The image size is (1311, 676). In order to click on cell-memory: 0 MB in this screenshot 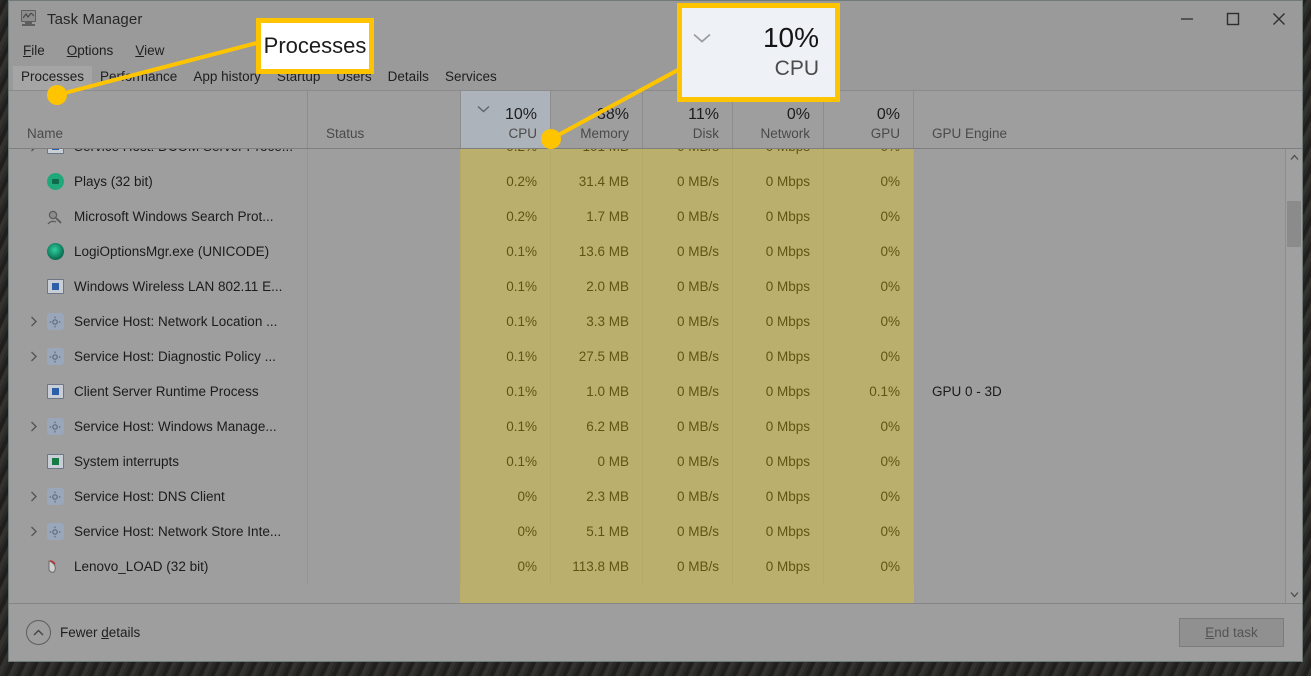, I will do `click(596, 461)`.